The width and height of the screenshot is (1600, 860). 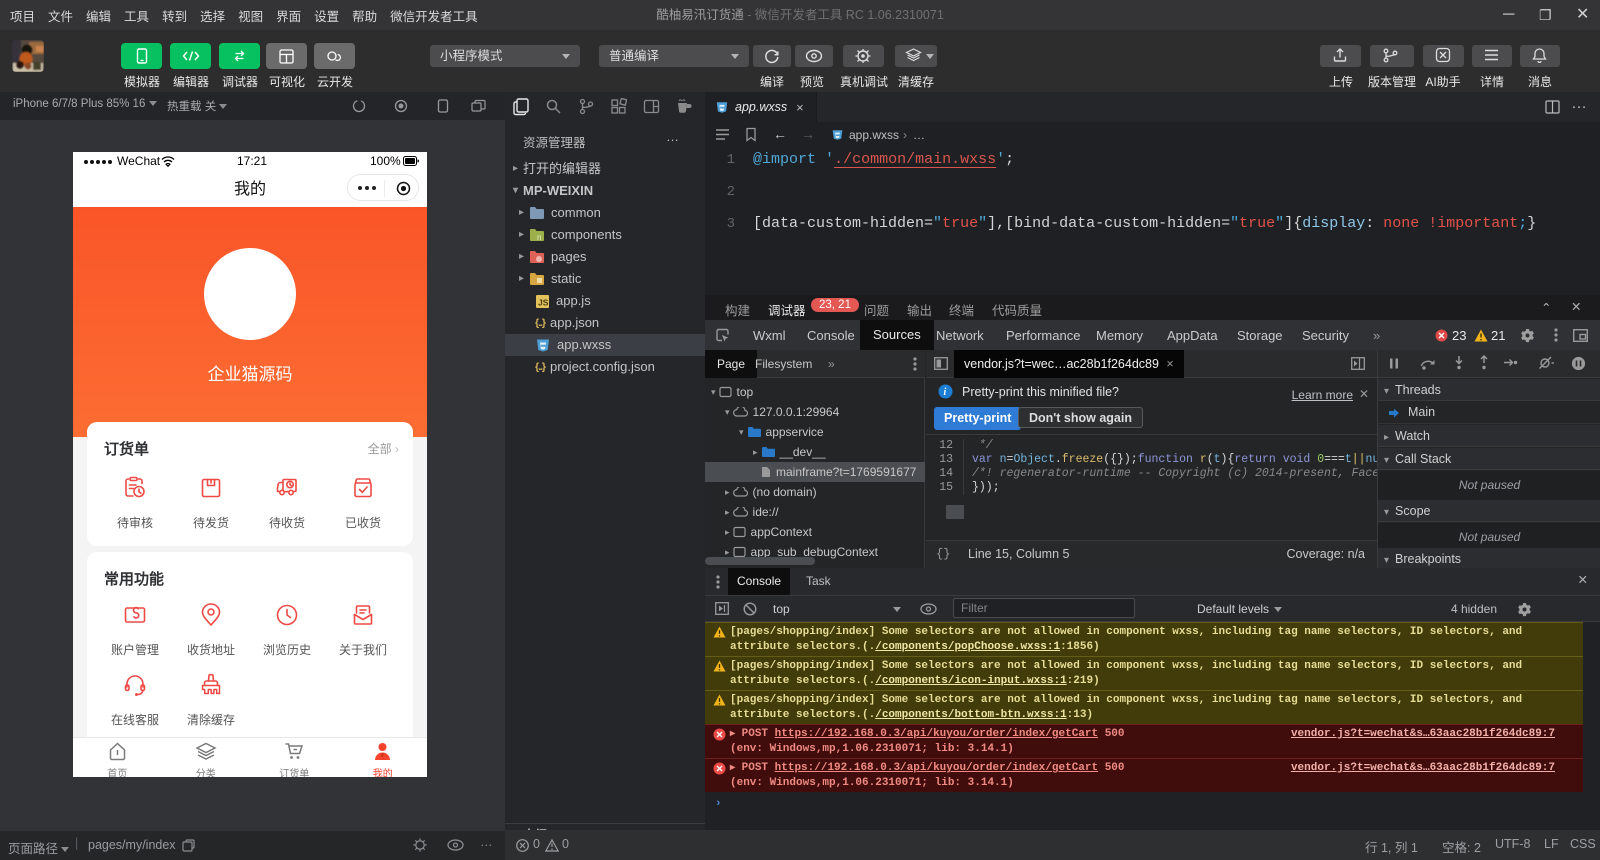 What do you see at coordinates (539, 237) in the screenshot?
I see `svg-text: n` at bounding box center [539, 237].